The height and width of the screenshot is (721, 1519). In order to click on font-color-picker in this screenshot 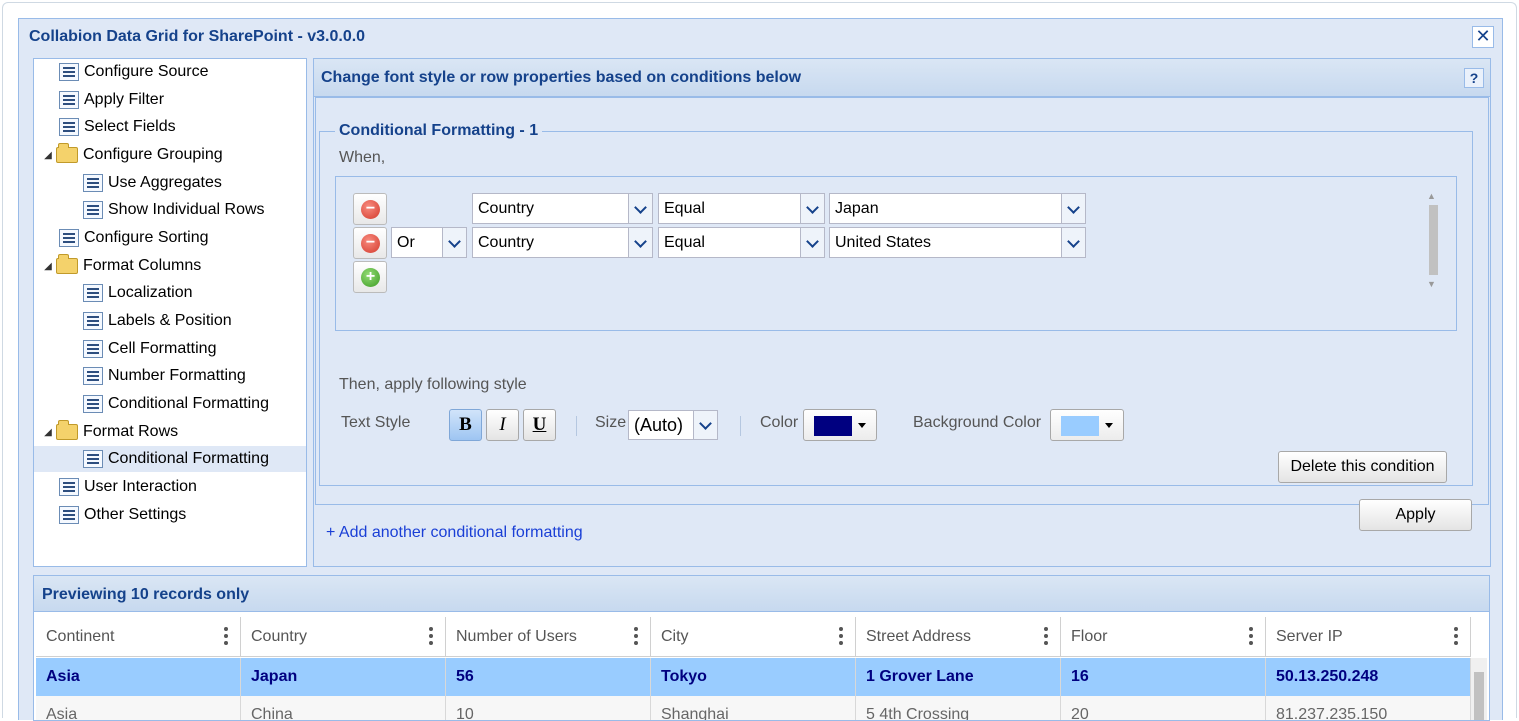, I will do `click(840, 425)`.